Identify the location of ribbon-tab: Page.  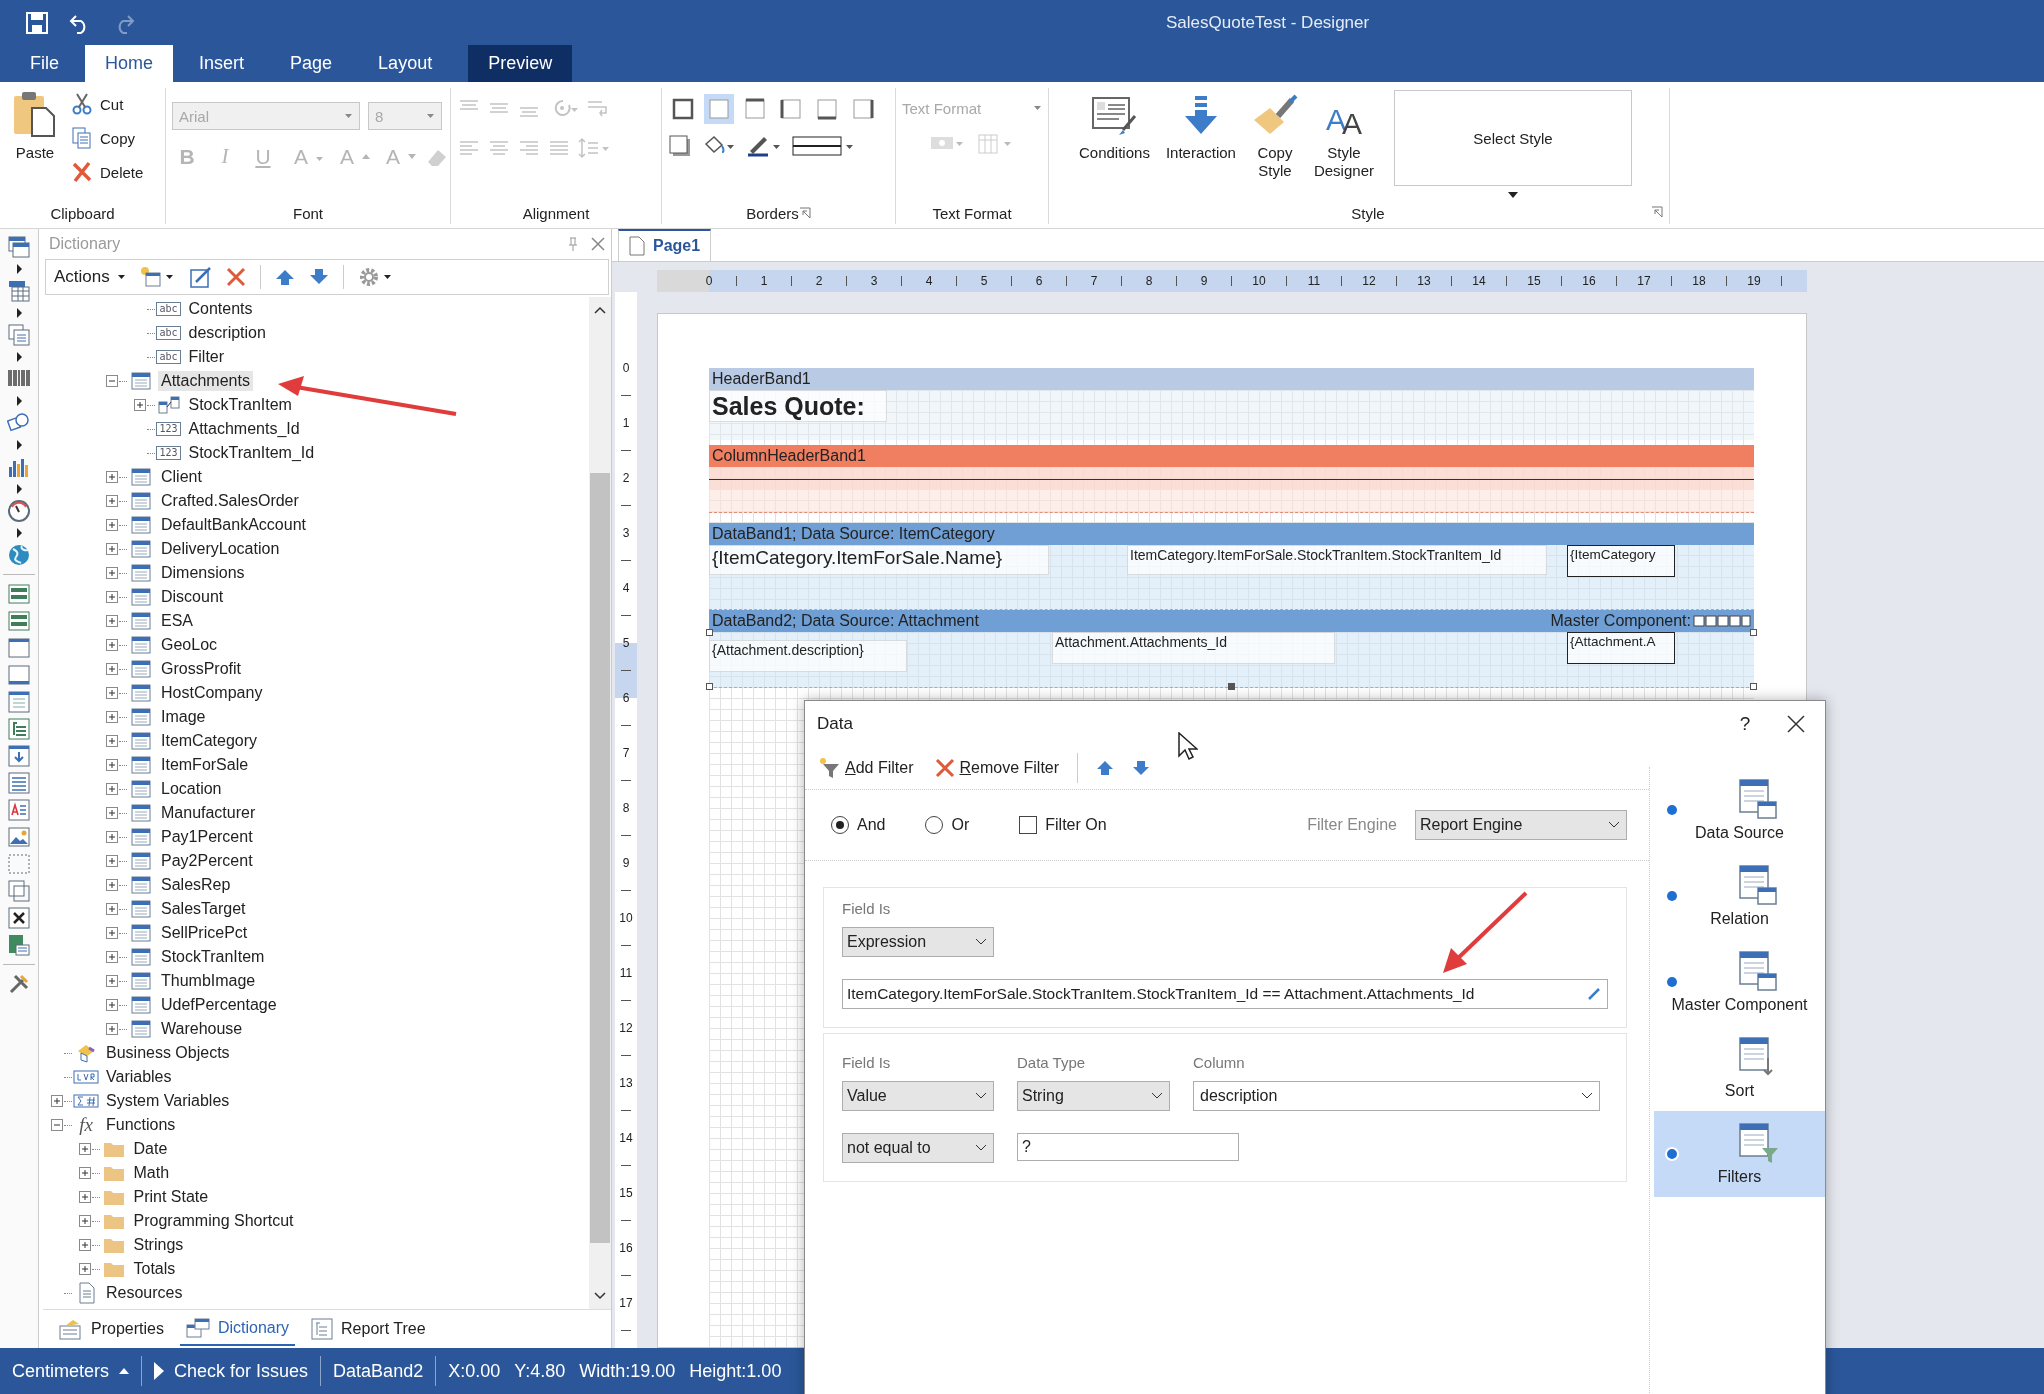
(311, 63).